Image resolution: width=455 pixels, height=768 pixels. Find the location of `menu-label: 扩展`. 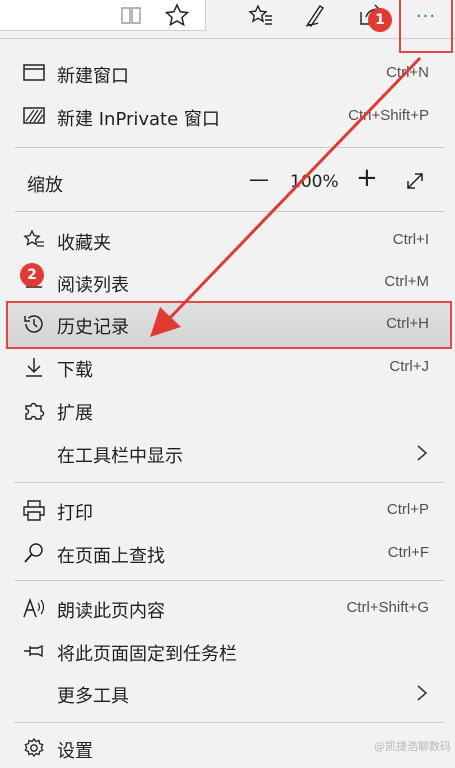

menu-label: 扩展 is located at coordinates (75, 413).